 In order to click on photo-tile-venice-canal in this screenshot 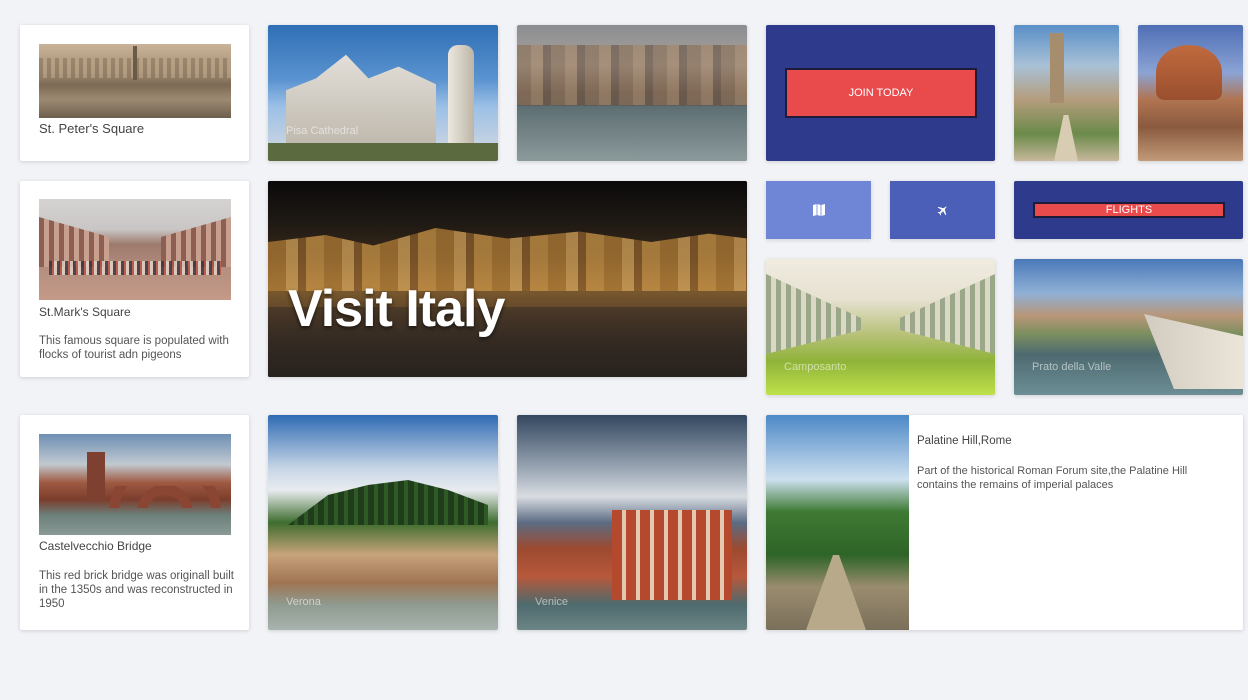, I will do `click(632, 93)`.